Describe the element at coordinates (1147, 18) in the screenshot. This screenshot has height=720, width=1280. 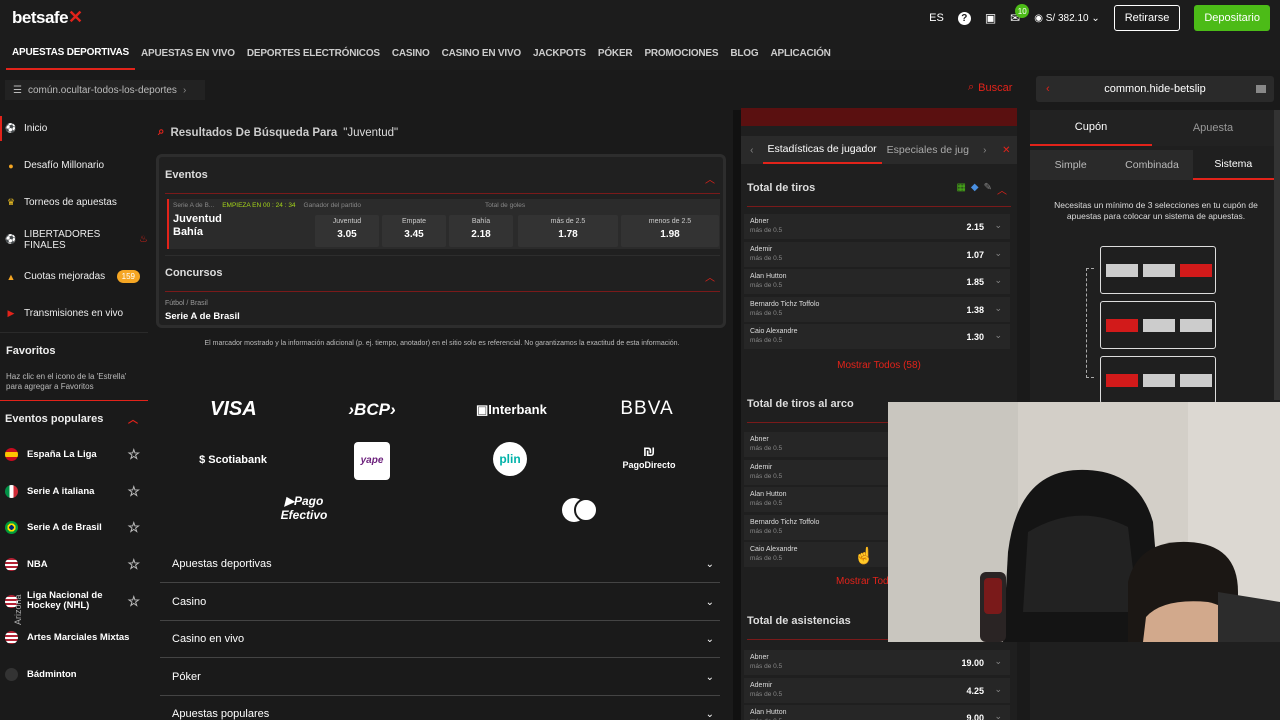
I see `withdraw-button: Retirarse` at that location.